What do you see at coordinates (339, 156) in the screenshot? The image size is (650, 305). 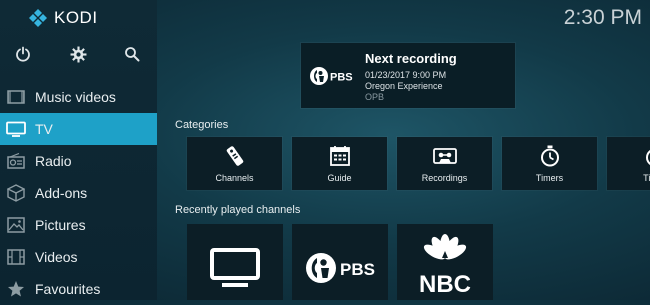 I see `guide-icon` at bounding box center [339, 156].